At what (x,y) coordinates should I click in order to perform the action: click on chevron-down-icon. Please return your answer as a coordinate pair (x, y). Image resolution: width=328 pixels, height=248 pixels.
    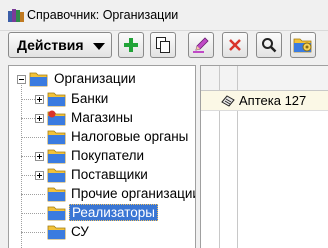
    Looking at the image, I should click on (99, 46).